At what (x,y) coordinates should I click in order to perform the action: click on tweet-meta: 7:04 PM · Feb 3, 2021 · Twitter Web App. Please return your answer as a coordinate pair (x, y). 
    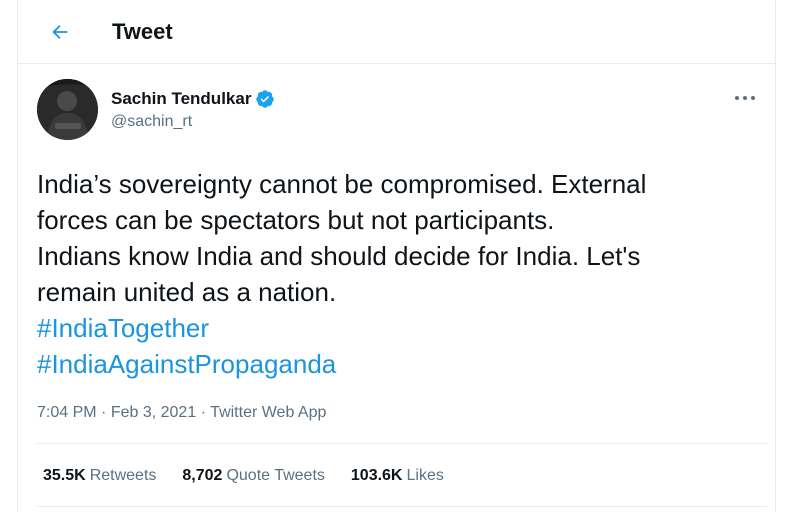
    Looking at the image, I should click on (181, 413).